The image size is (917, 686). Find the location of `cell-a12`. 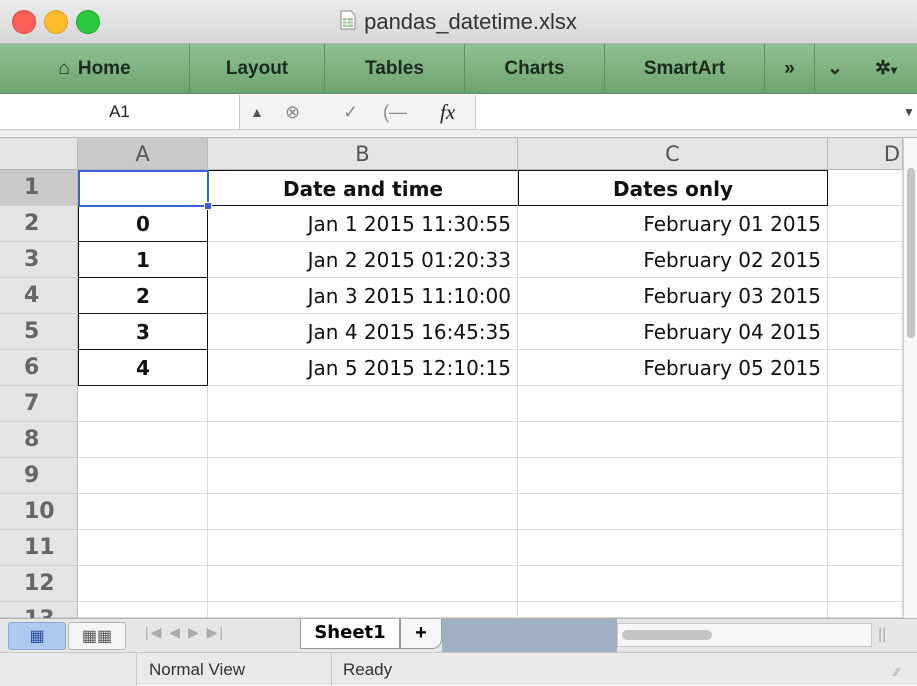

cell-a12 is located at coordinates (143, 584).